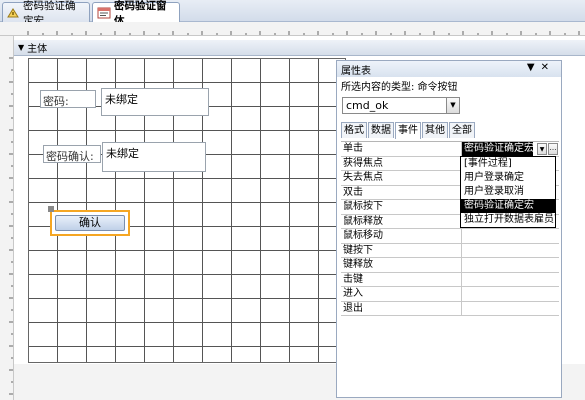 The image size is (585, 400). I want to click on tab-format: 格式, so click(354, 130).